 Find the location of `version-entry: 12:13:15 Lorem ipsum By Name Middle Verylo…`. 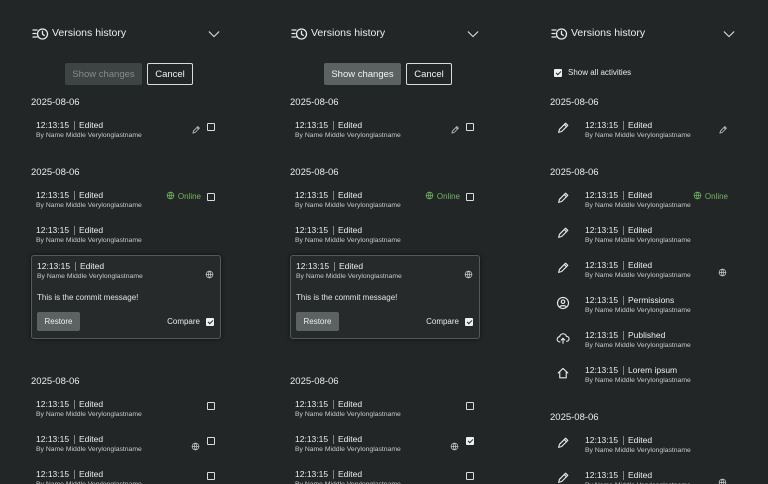

version-entry: 12:13:15 Lorem ipsum By Name Middle Verylo… is located at coordinates (643, 380).